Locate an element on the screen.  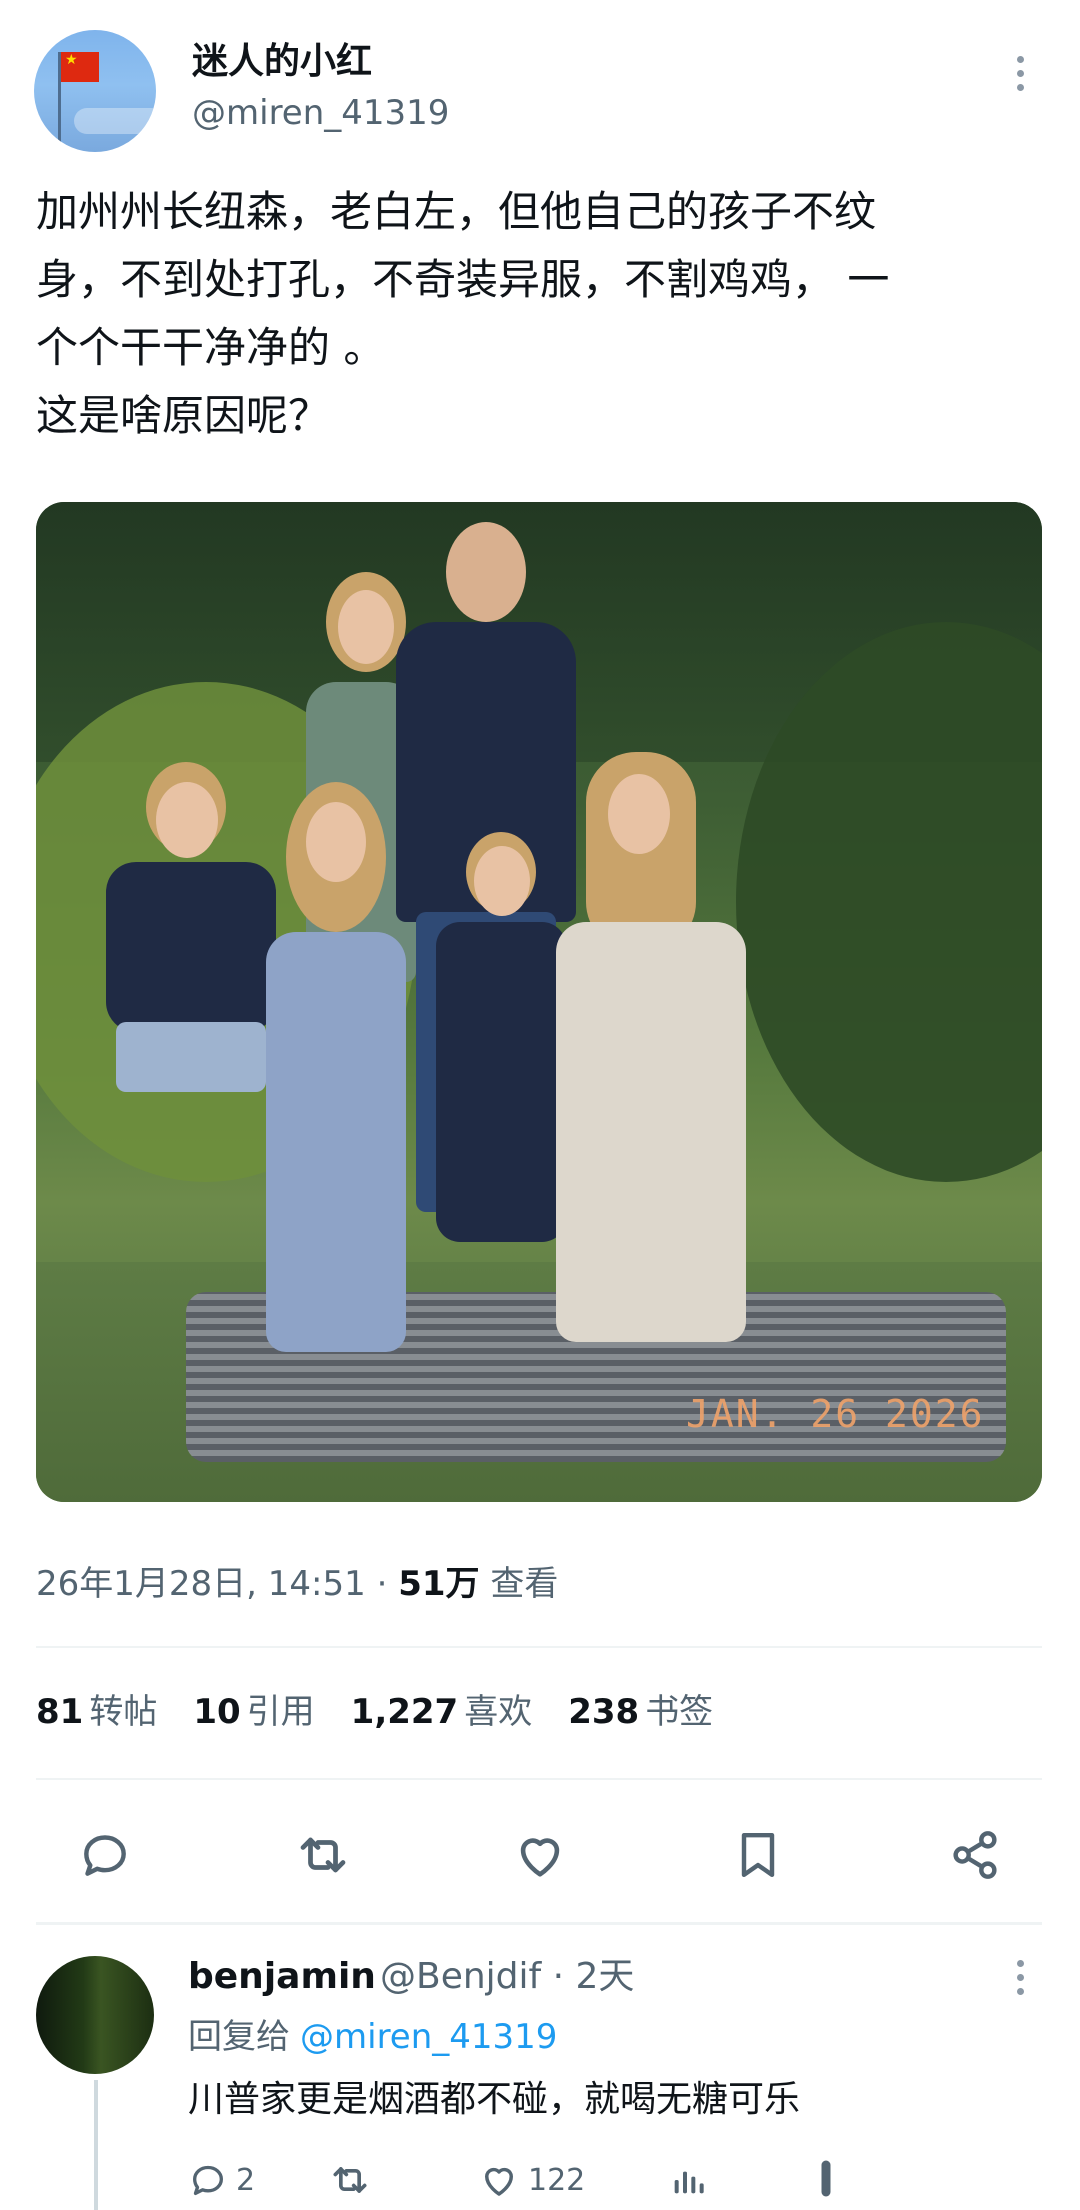
reply-repost-button is located at coordinates (403, 2180).